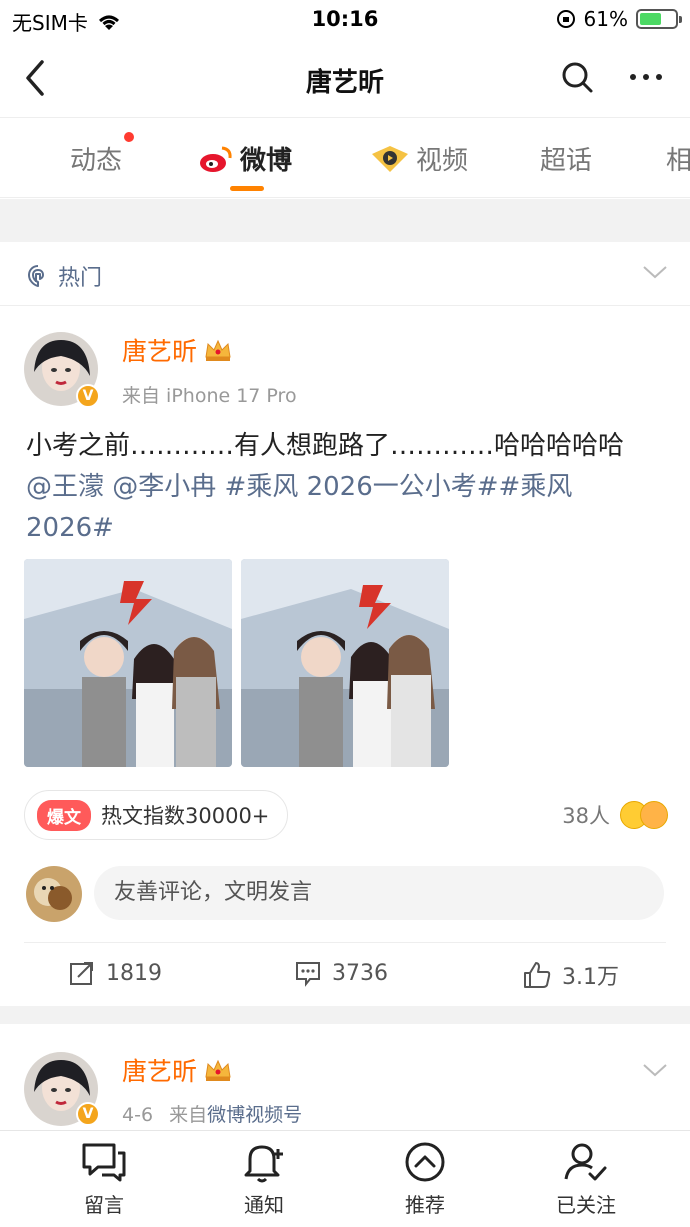  Describe the element at coordinates (345, 1178) in the screenshot. I see `bottom-bar: 留言 通知 推荐 已关注` at that location.